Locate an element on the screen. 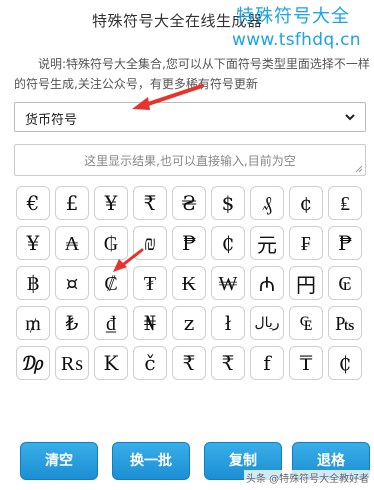  symbol-cell: 円 is located at coordinates (306, 283).